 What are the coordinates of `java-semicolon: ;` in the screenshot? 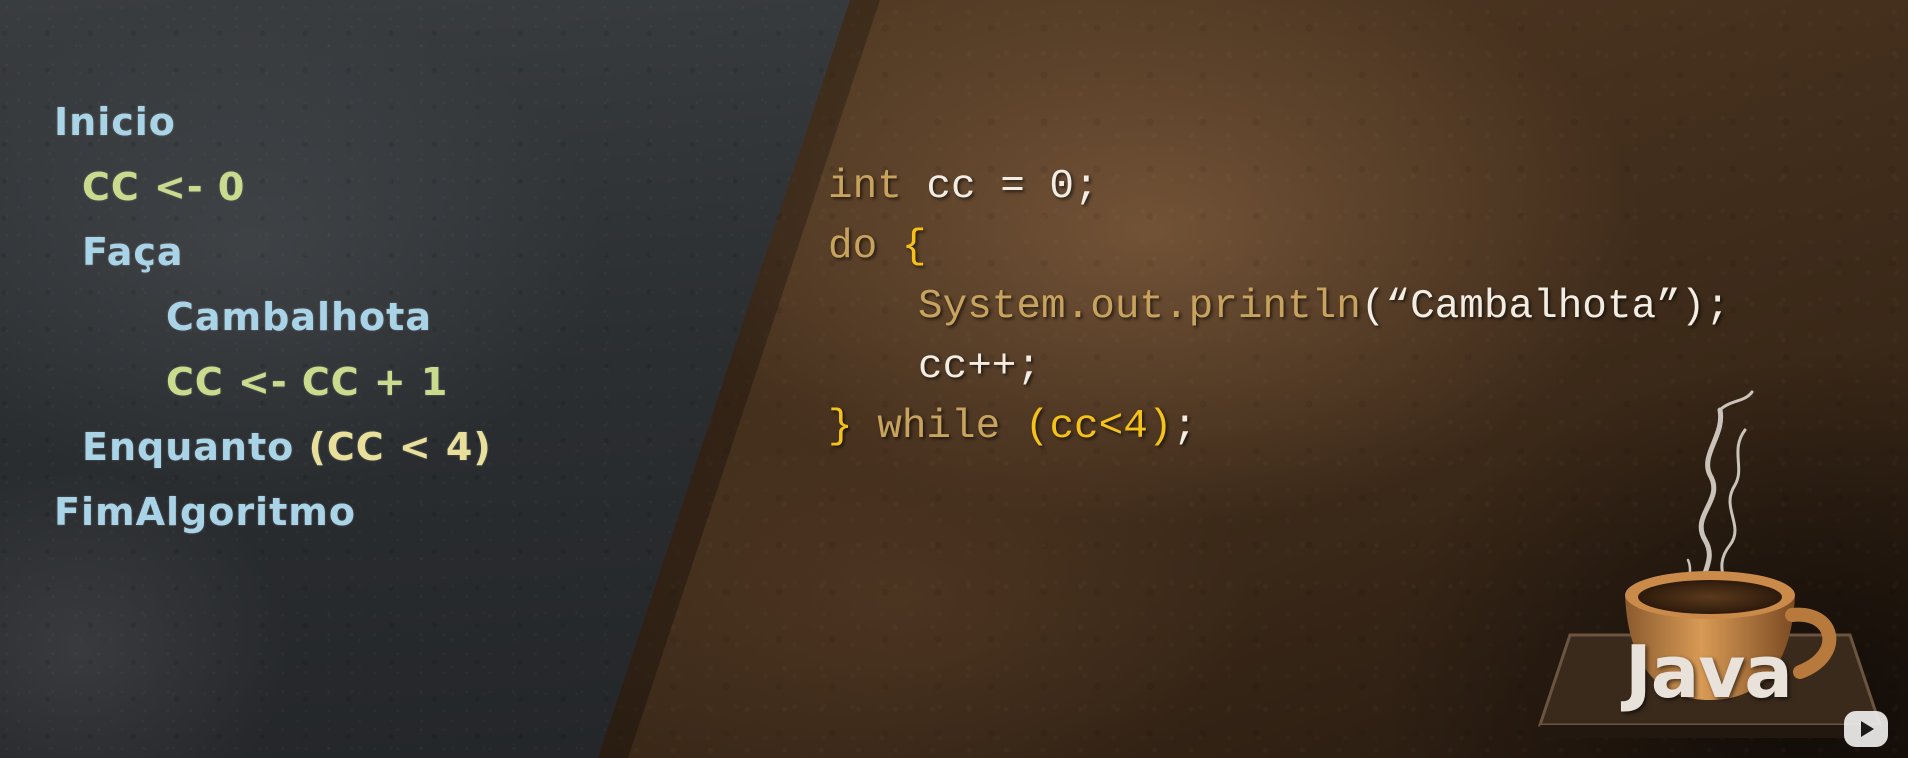 It's located at (1185, 427).